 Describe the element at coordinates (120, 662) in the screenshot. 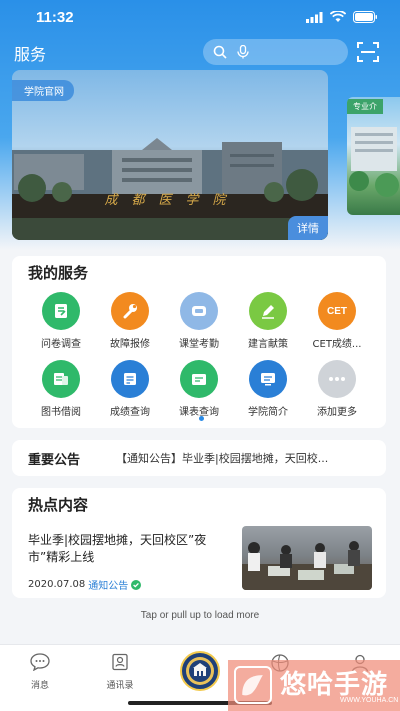

I see `contacts-icon` at that location.